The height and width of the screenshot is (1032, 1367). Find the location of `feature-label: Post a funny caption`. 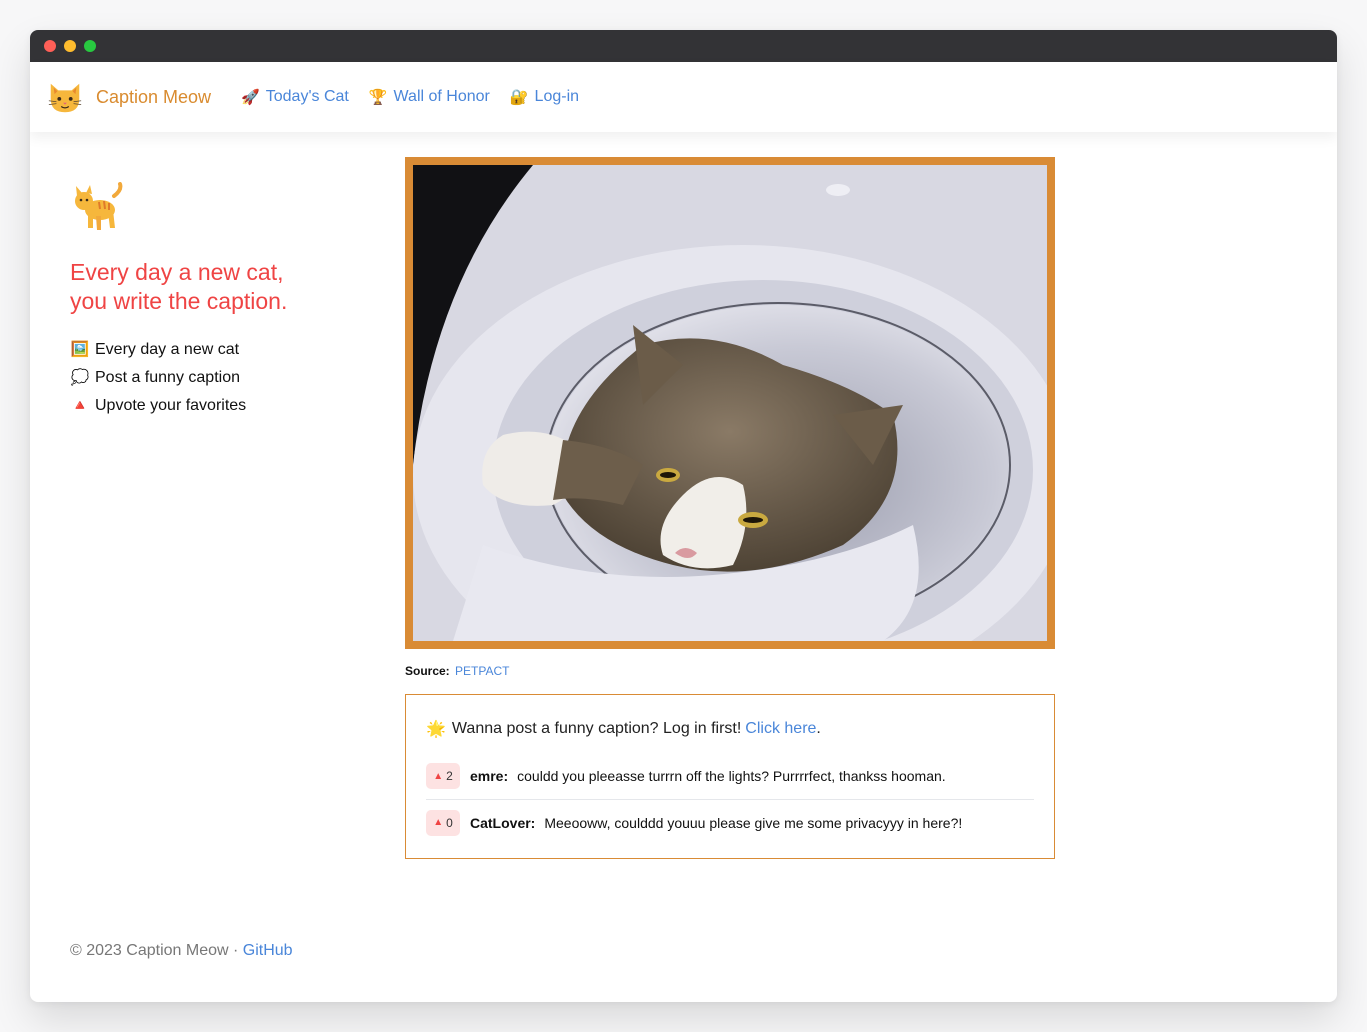

feature-label: Post a funny caption is located at coordinates (167, 377).